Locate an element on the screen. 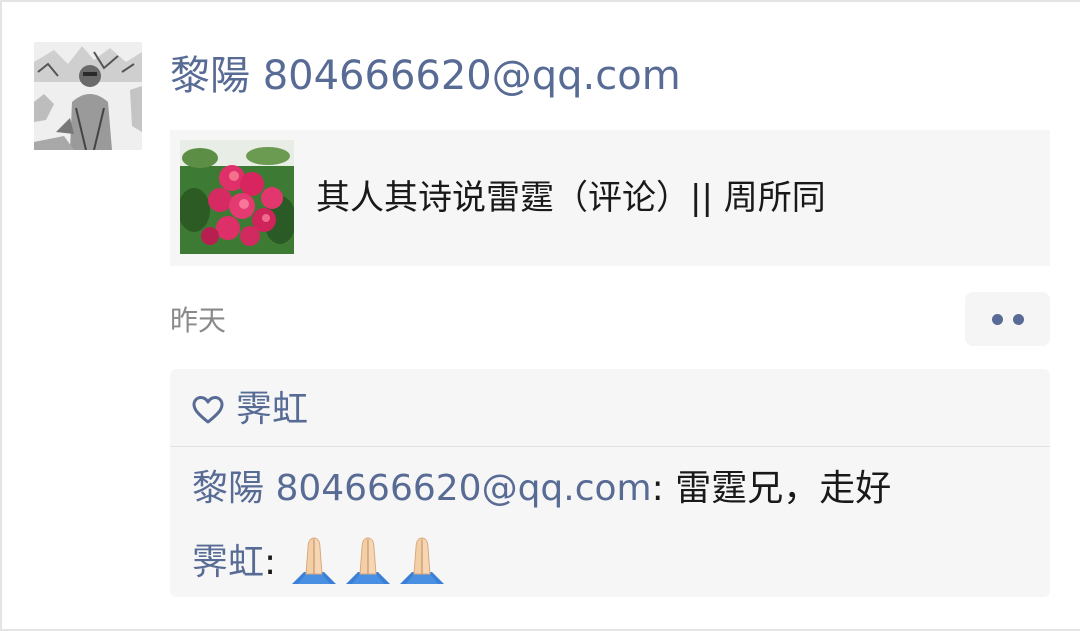  link-thumbnail is located at coordinates (237, 197).